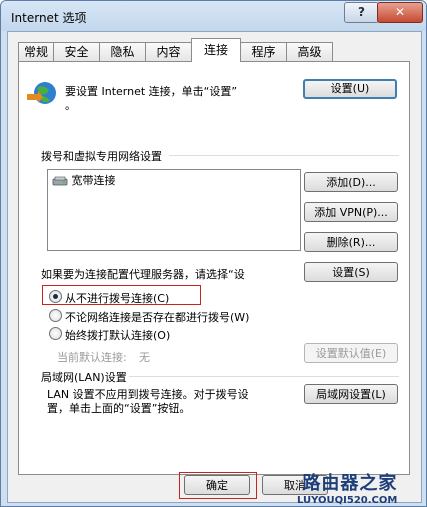 This screenshot has height=507, width=427. I want to click on title-bar: Internet 选项 ? ✕, so click(213, 16).